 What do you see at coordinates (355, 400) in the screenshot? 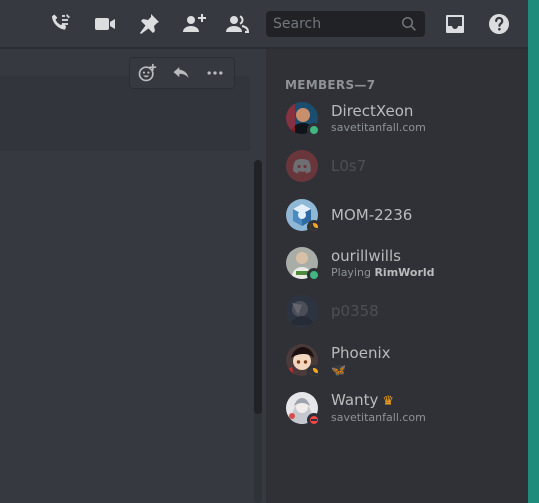
I see `member-name: Wanty` at bounding box center [355, 400].